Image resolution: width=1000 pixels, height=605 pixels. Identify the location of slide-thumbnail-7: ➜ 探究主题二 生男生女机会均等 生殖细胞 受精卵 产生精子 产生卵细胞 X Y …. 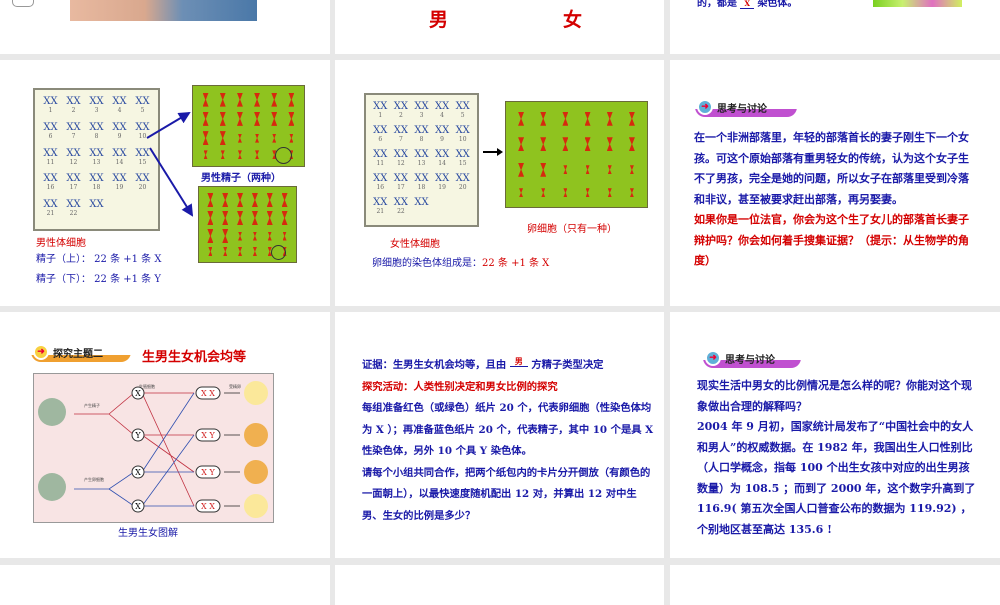
(165, 435).